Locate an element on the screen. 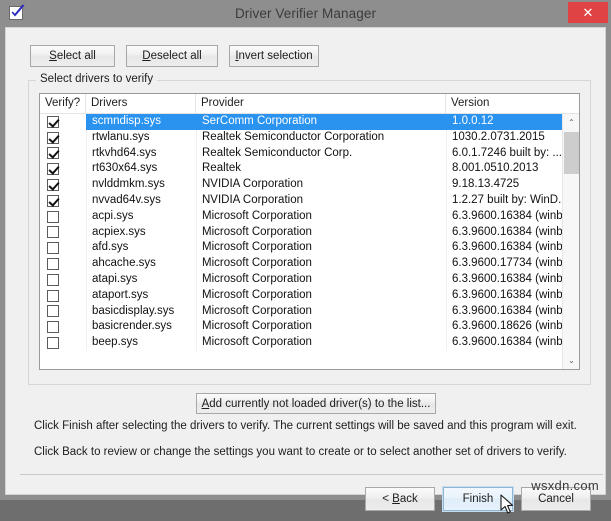 This screenshot has width=611, height=521. version-cell: 1.0.0.12 is located at coordinates (504, 122).